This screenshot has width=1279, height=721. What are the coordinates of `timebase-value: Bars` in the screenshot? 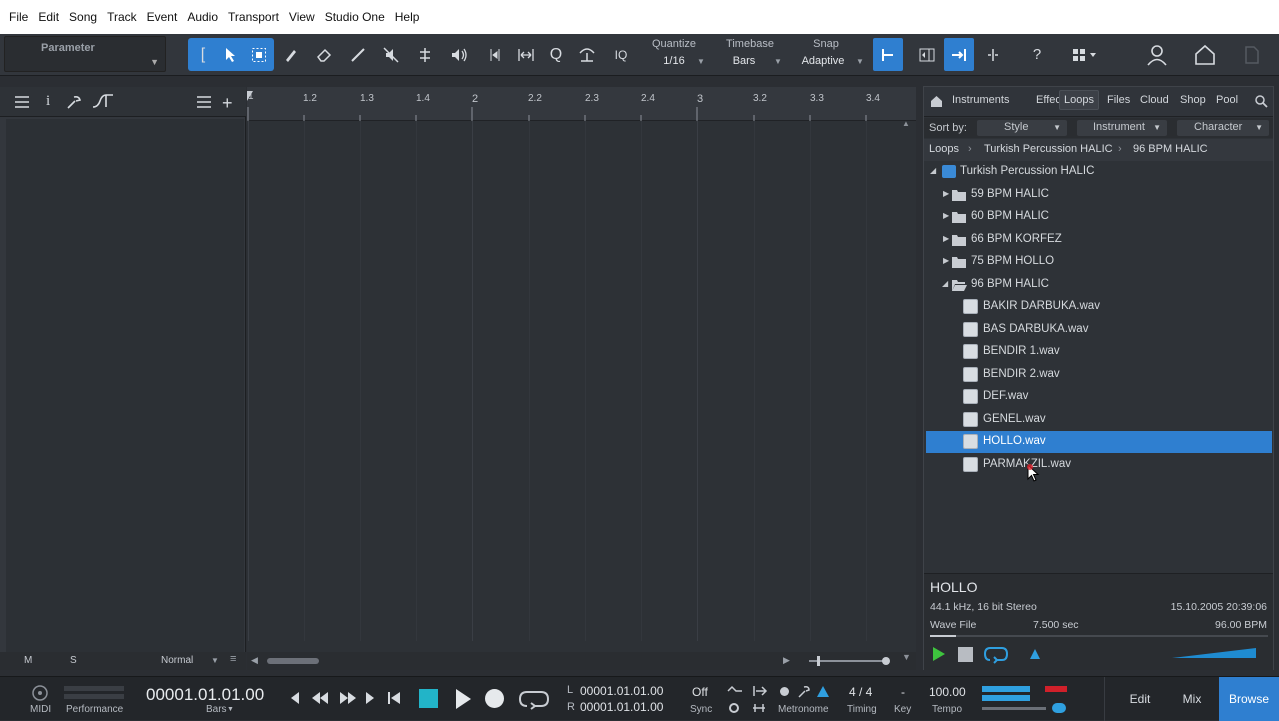 It's located at (744, 61).